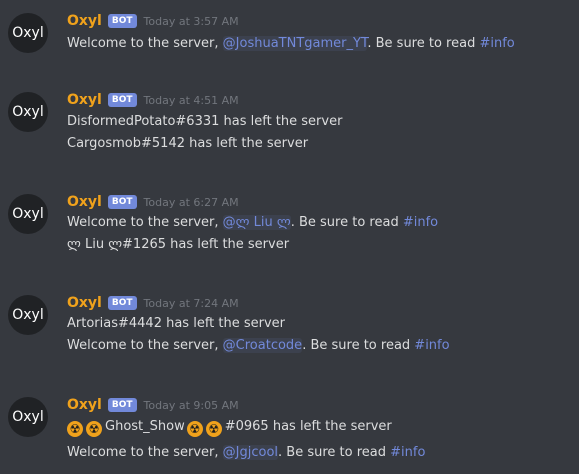 The height and width of the screenshot is (474, 579). I want to click on message-line: Artorias#4442 has left the server, so click(176, 323).